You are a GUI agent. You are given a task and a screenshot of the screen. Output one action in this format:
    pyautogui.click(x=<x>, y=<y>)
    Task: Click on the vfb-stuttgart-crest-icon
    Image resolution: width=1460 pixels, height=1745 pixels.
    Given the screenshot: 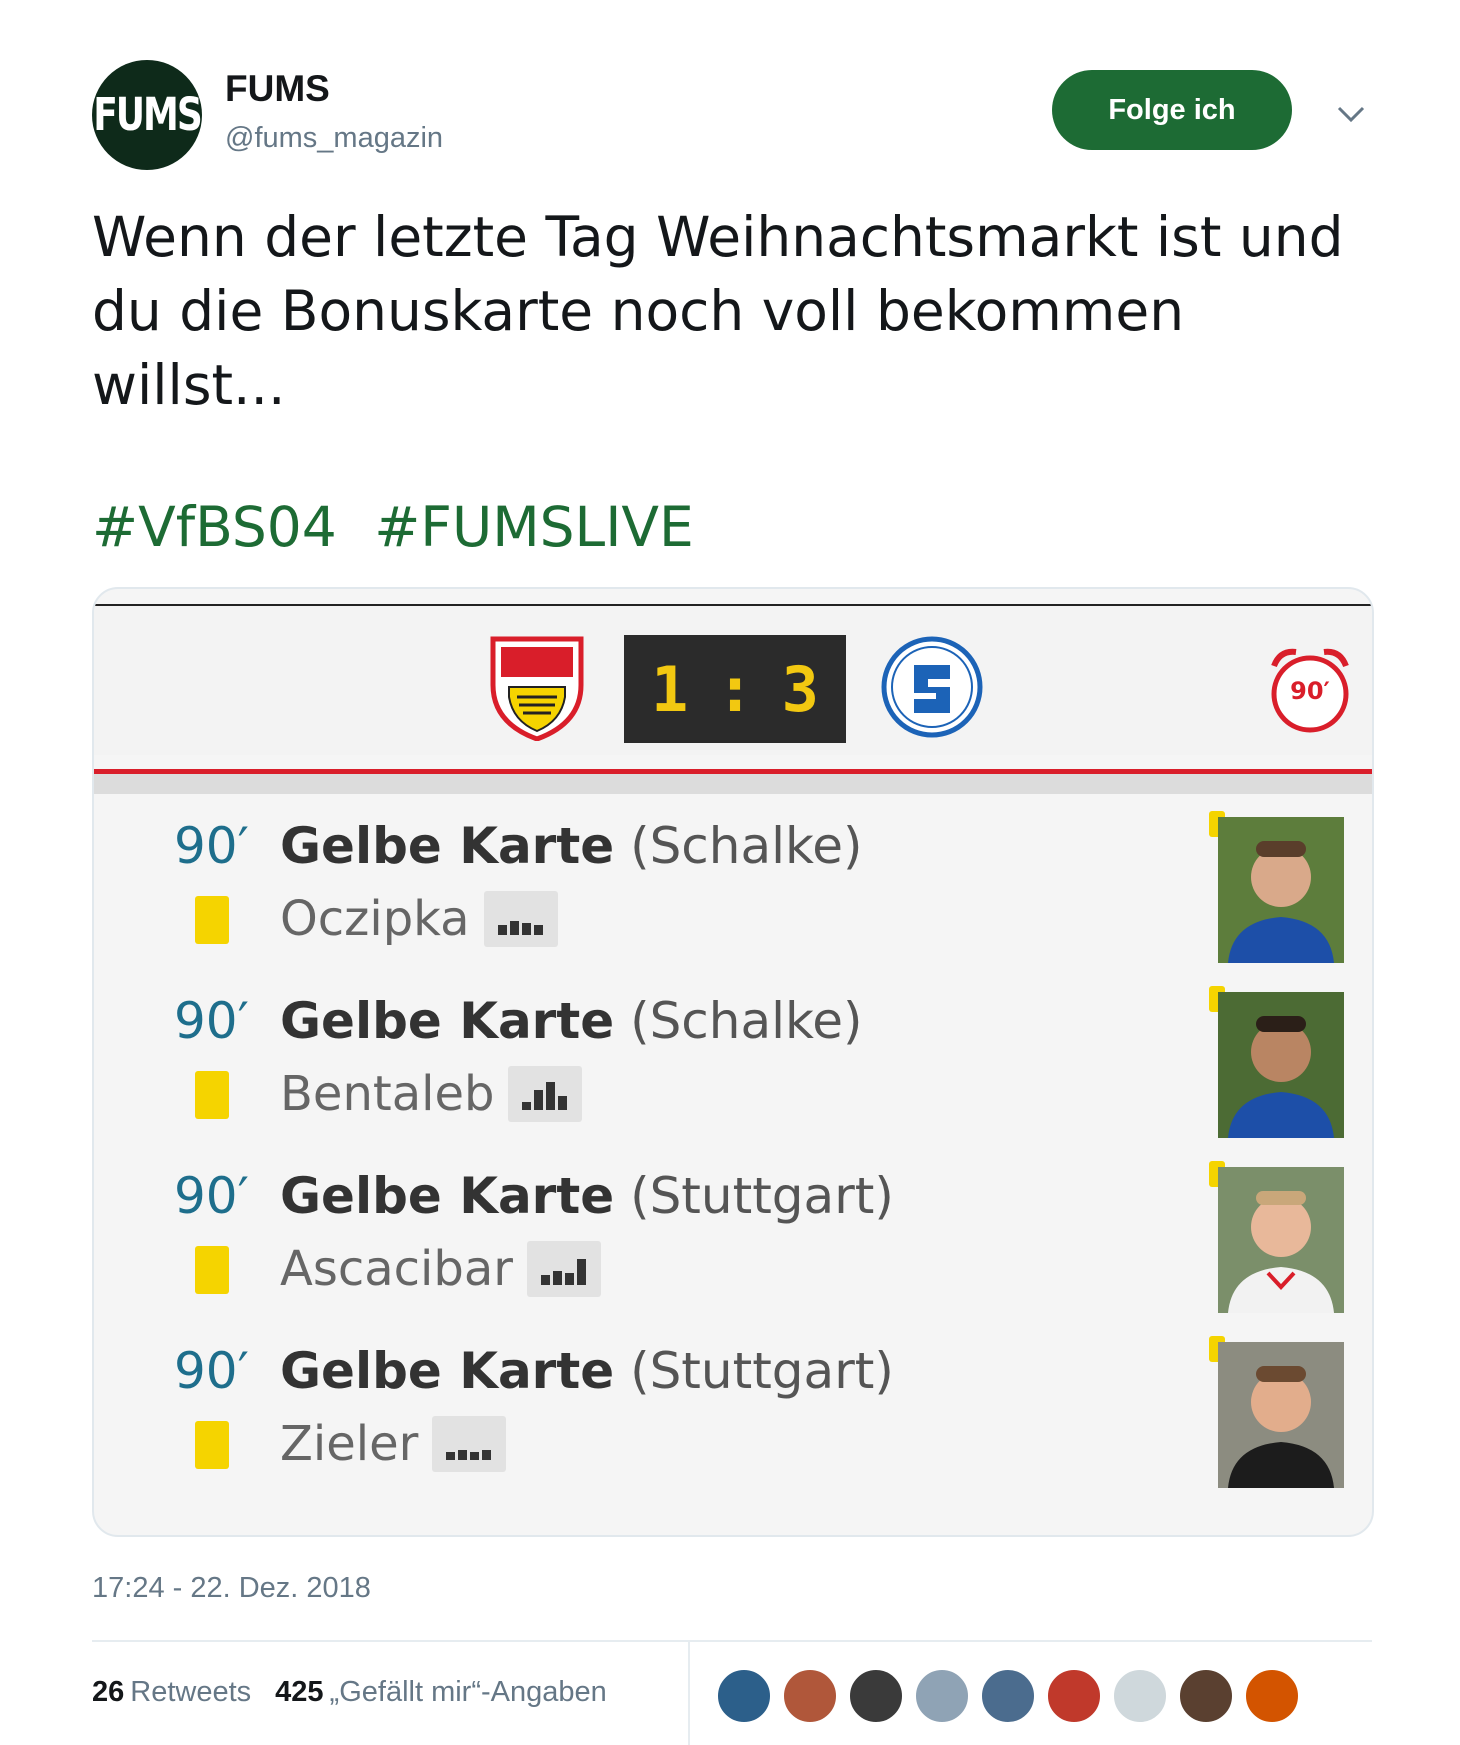 What is the action you would take?
    pyautogui.click(x=537, y=688)
    